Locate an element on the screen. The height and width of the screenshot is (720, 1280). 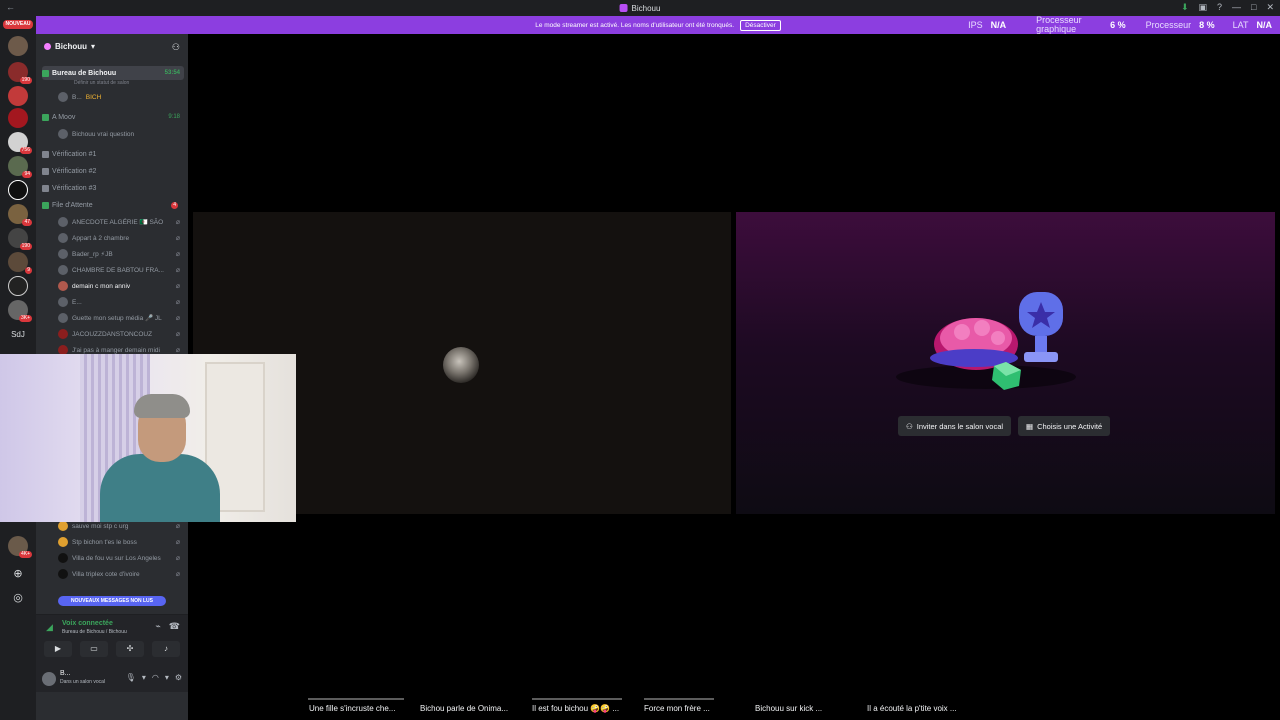
disable-streamer-button: Désactiver is located at coordinates (760, 25).